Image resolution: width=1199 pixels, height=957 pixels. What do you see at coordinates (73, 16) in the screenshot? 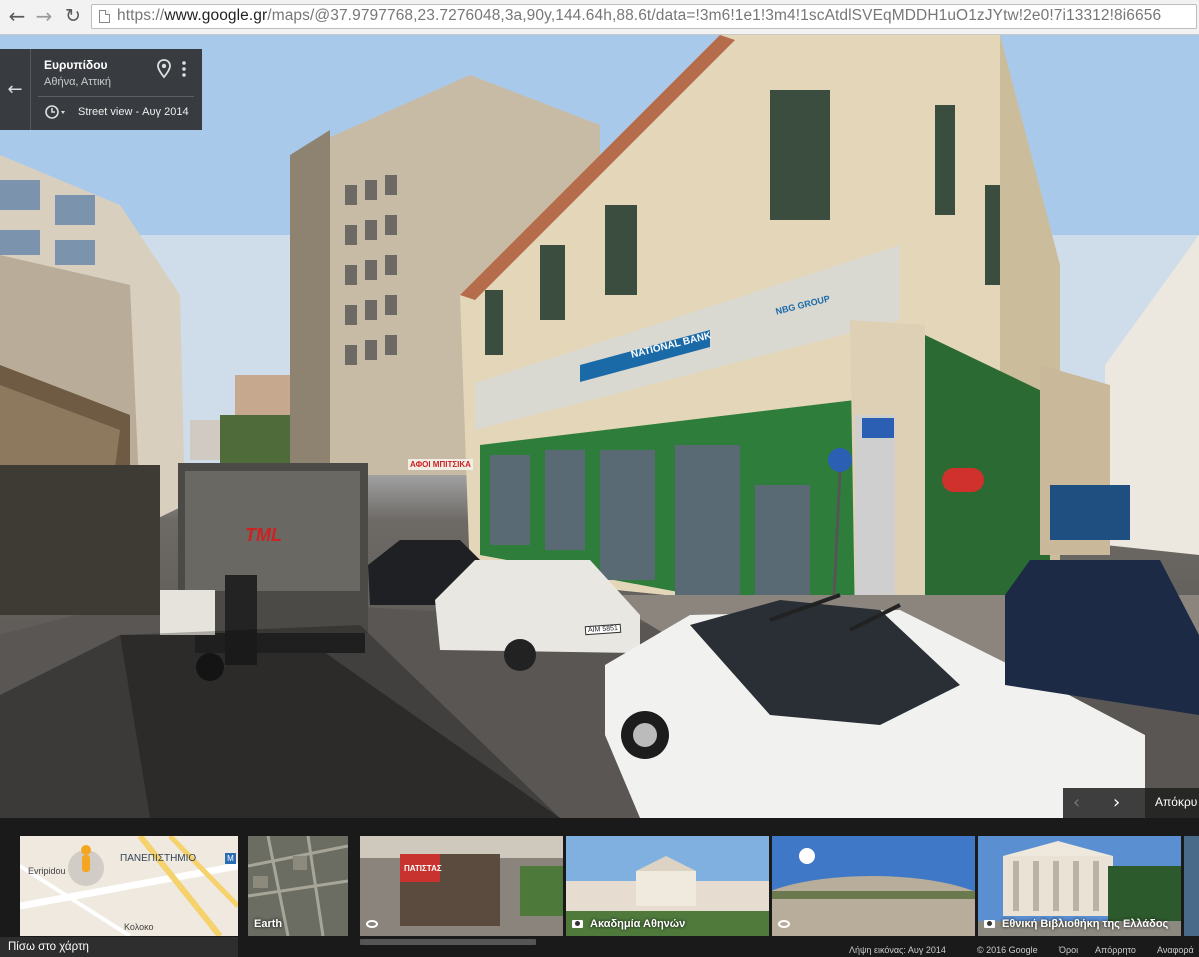
I see `reload-icon: ↻` at bounding box center [73, 16].